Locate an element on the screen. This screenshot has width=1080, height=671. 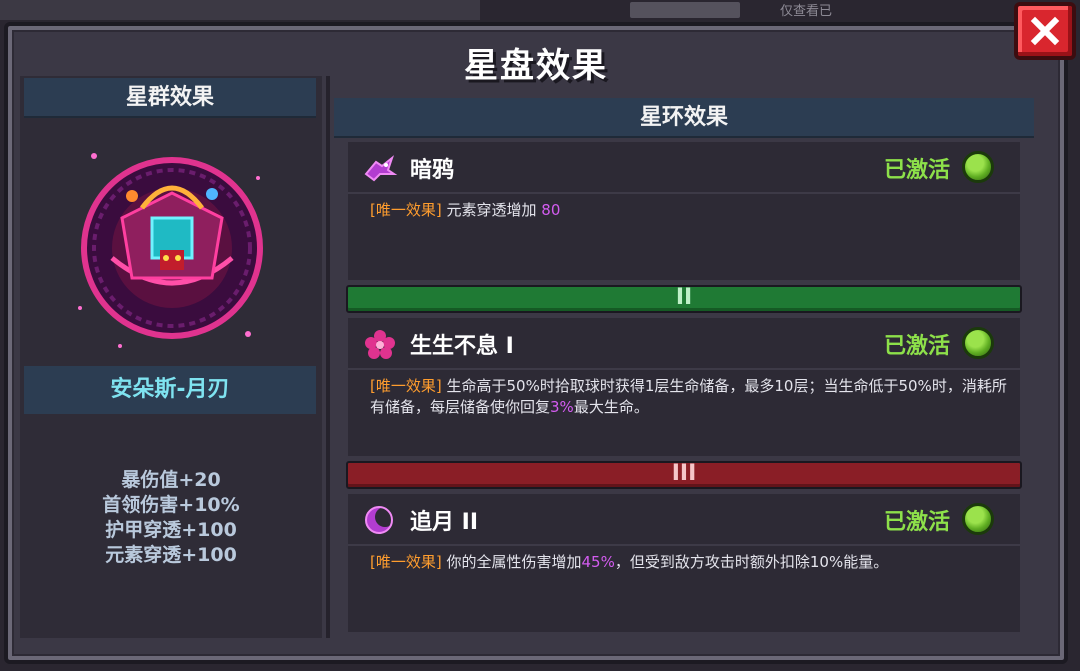
flower-icon is located at coordinates (380, 344).